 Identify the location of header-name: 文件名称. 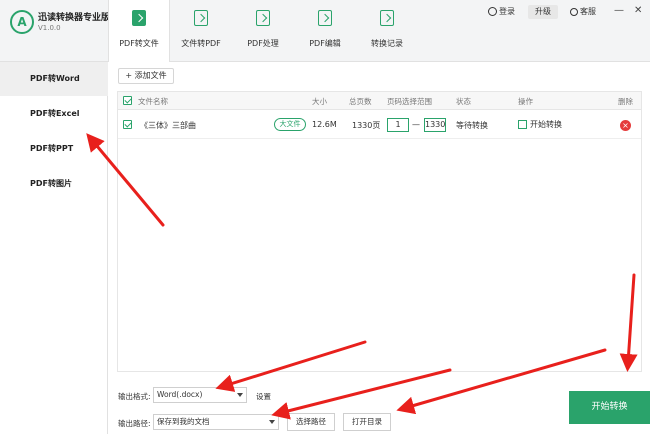
(153, 101).